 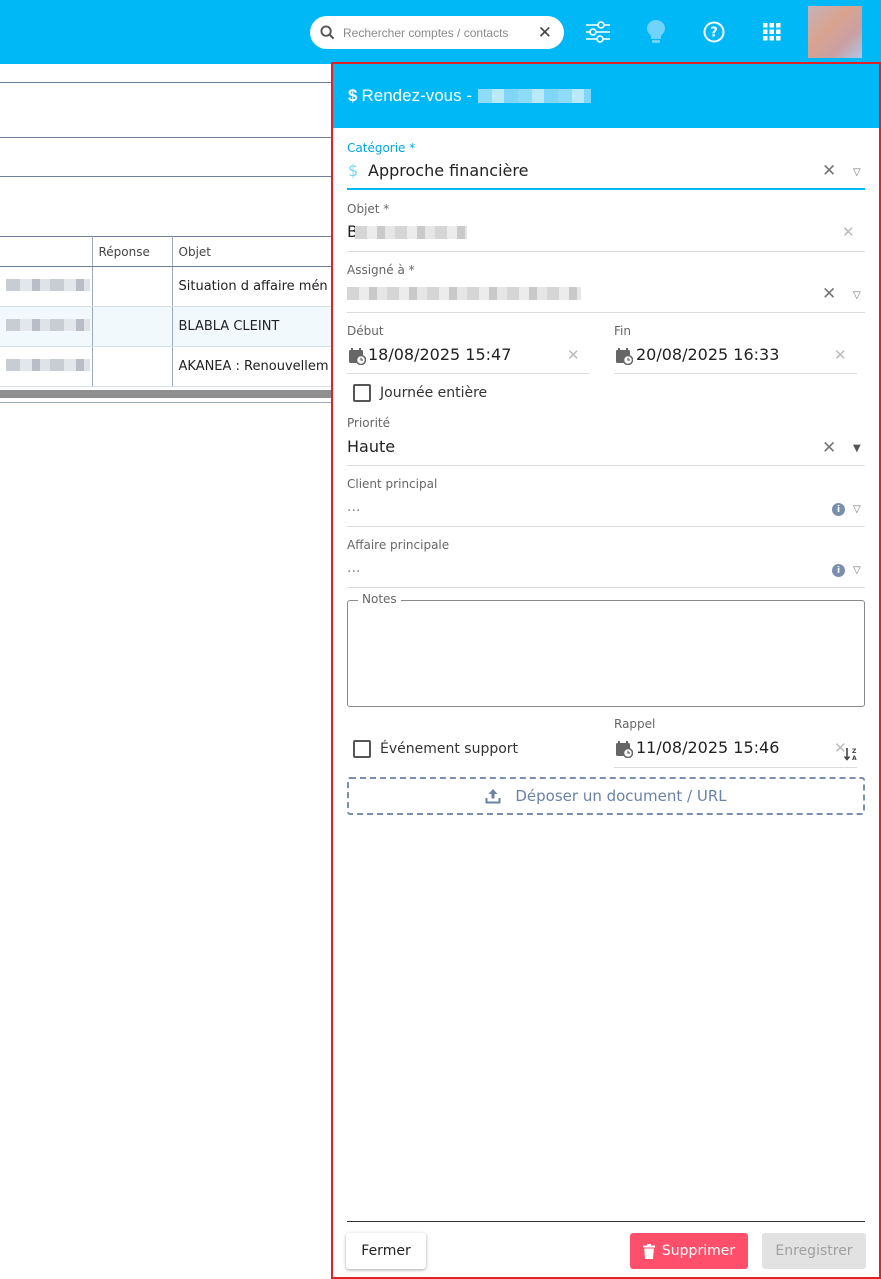 I want to click on help-icon: ?, so click(x=714, y=32).